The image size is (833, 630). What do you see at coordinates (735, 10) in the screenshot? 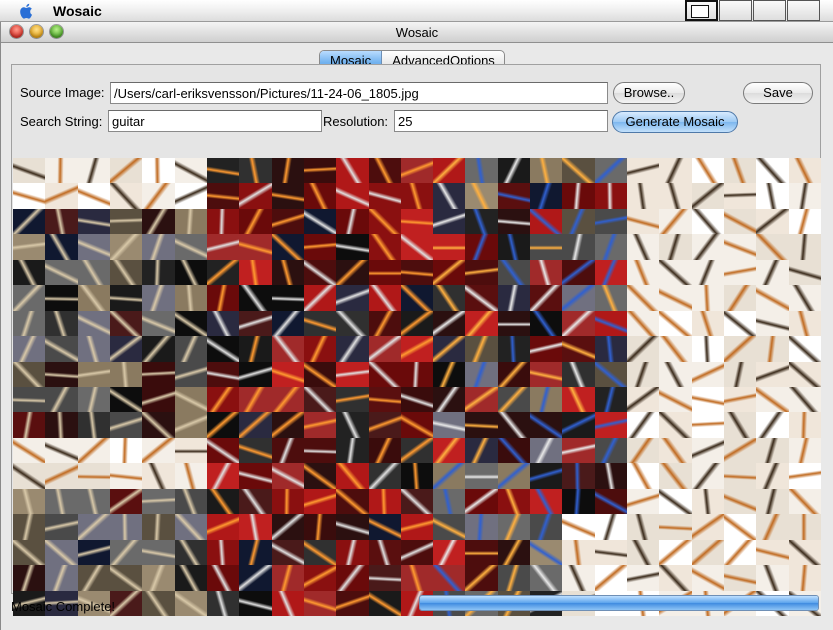
I see `space-2-button` at bounding box center [735, 10].